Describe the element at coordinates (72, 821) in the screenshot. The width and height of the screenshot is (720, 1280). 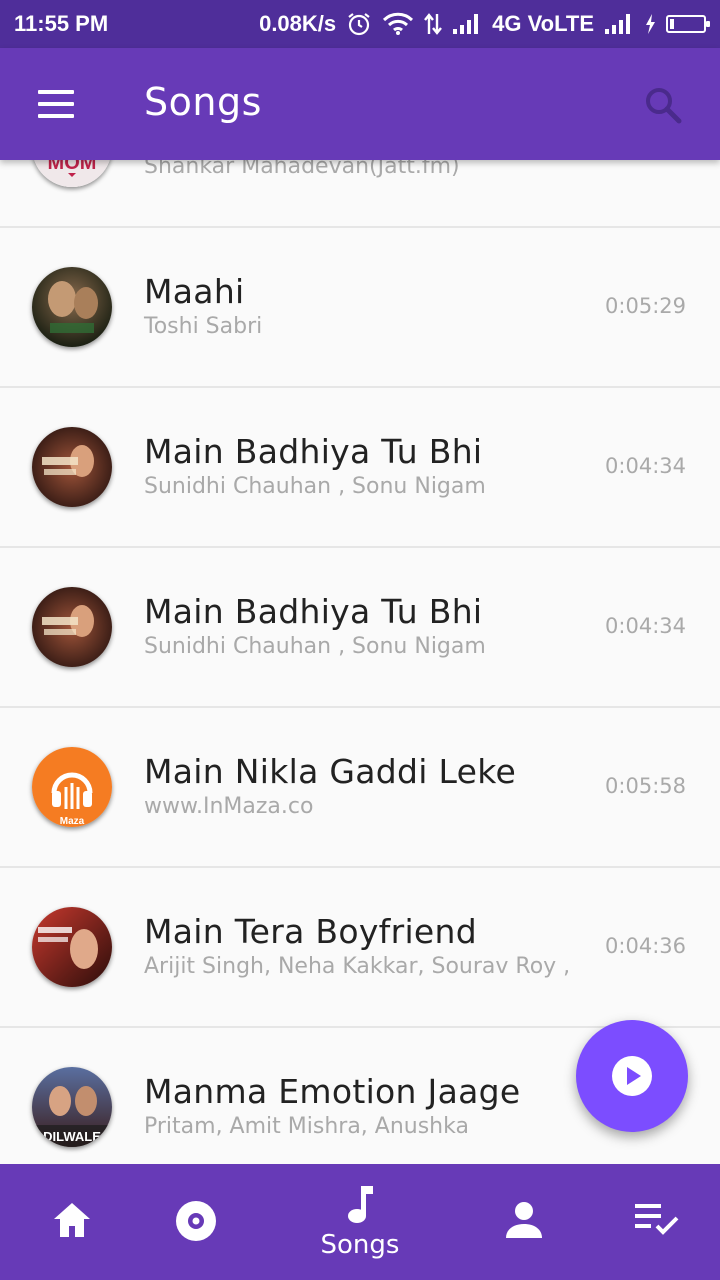
I see `album-art-label: Maza` at that location.